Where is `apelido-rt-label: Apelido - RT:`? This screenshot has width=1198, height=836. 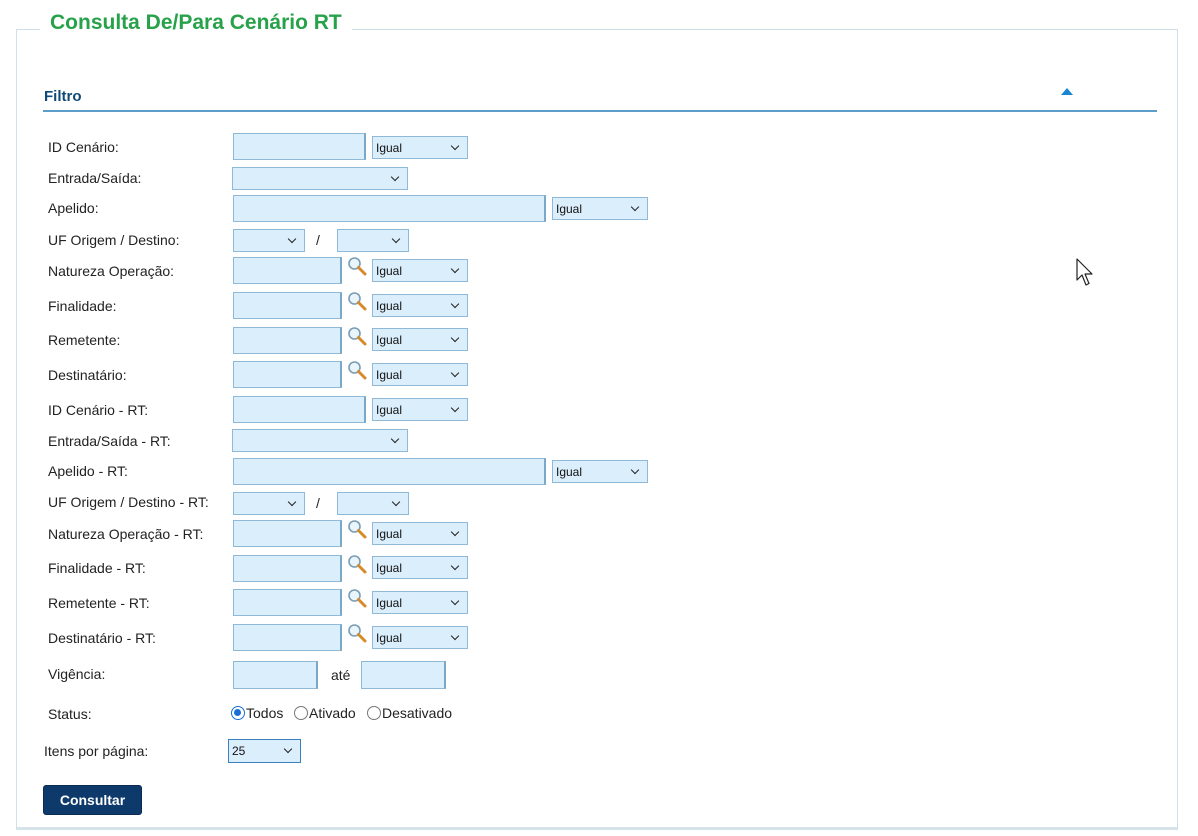 apelido-rt-label: Apelido - RT: is located at coordinates (88, 471).